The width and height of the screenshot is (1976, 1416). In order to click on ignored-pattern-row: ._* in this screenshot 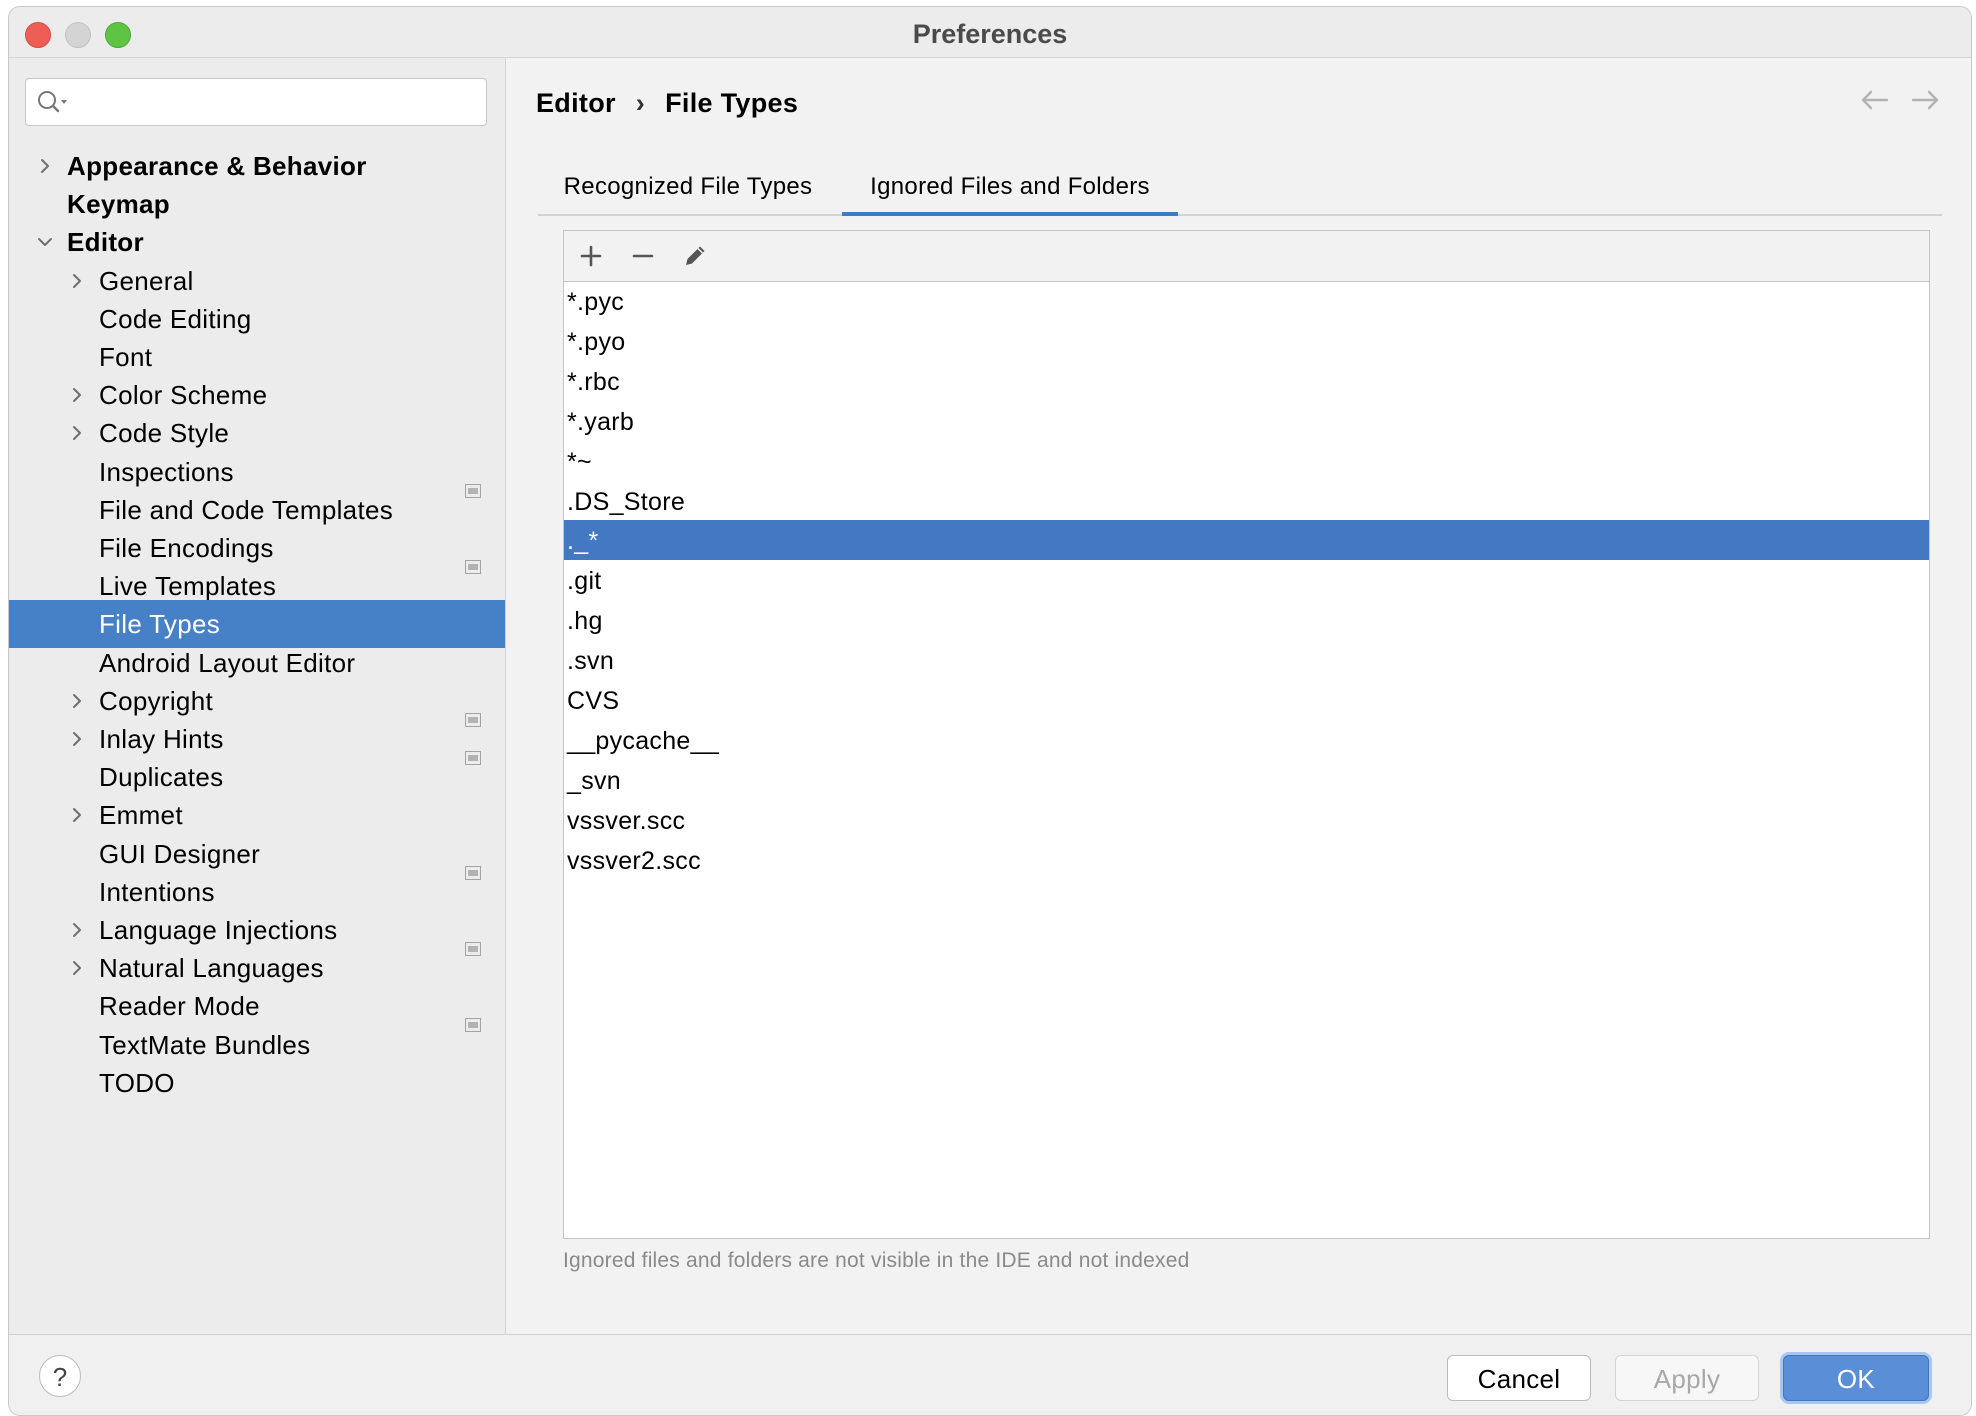, I will do `click(1246, 540)`.